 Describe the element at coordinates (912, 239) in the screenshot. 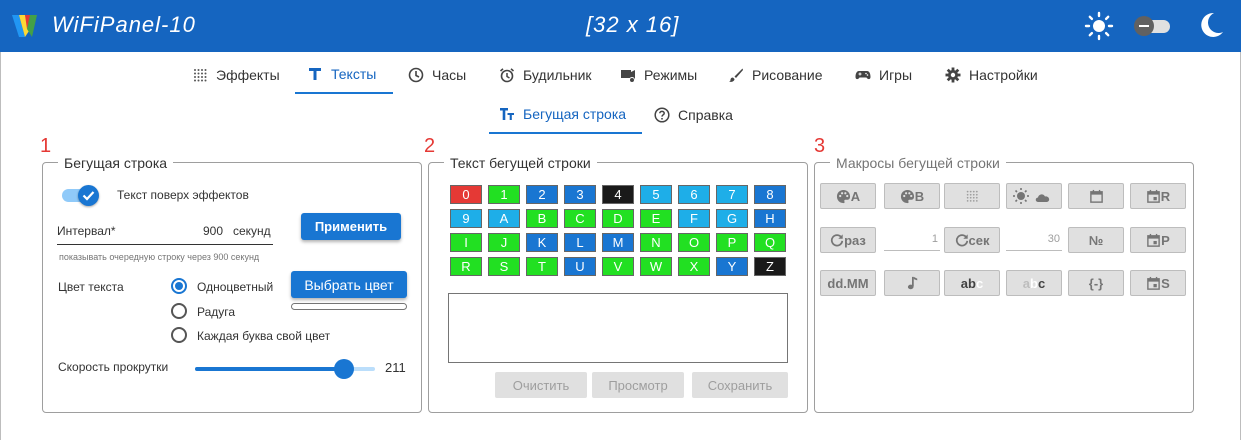

I see `macro-count-field: 1` at that location.